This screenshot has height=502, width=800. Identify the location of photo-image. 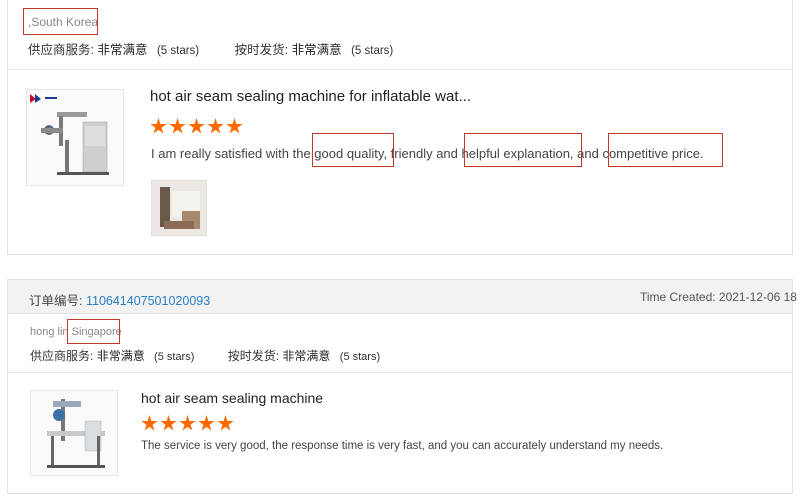
(179, 208).